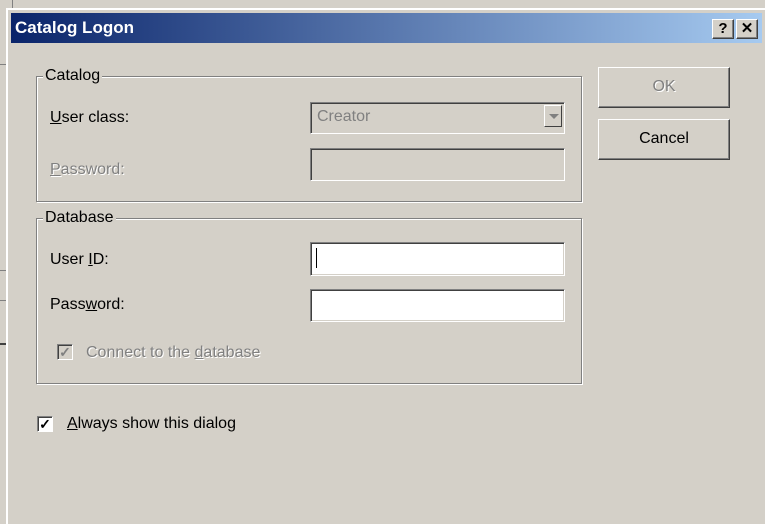  I want to click on user-class-label-rest: ser class:, so click(95, 117).